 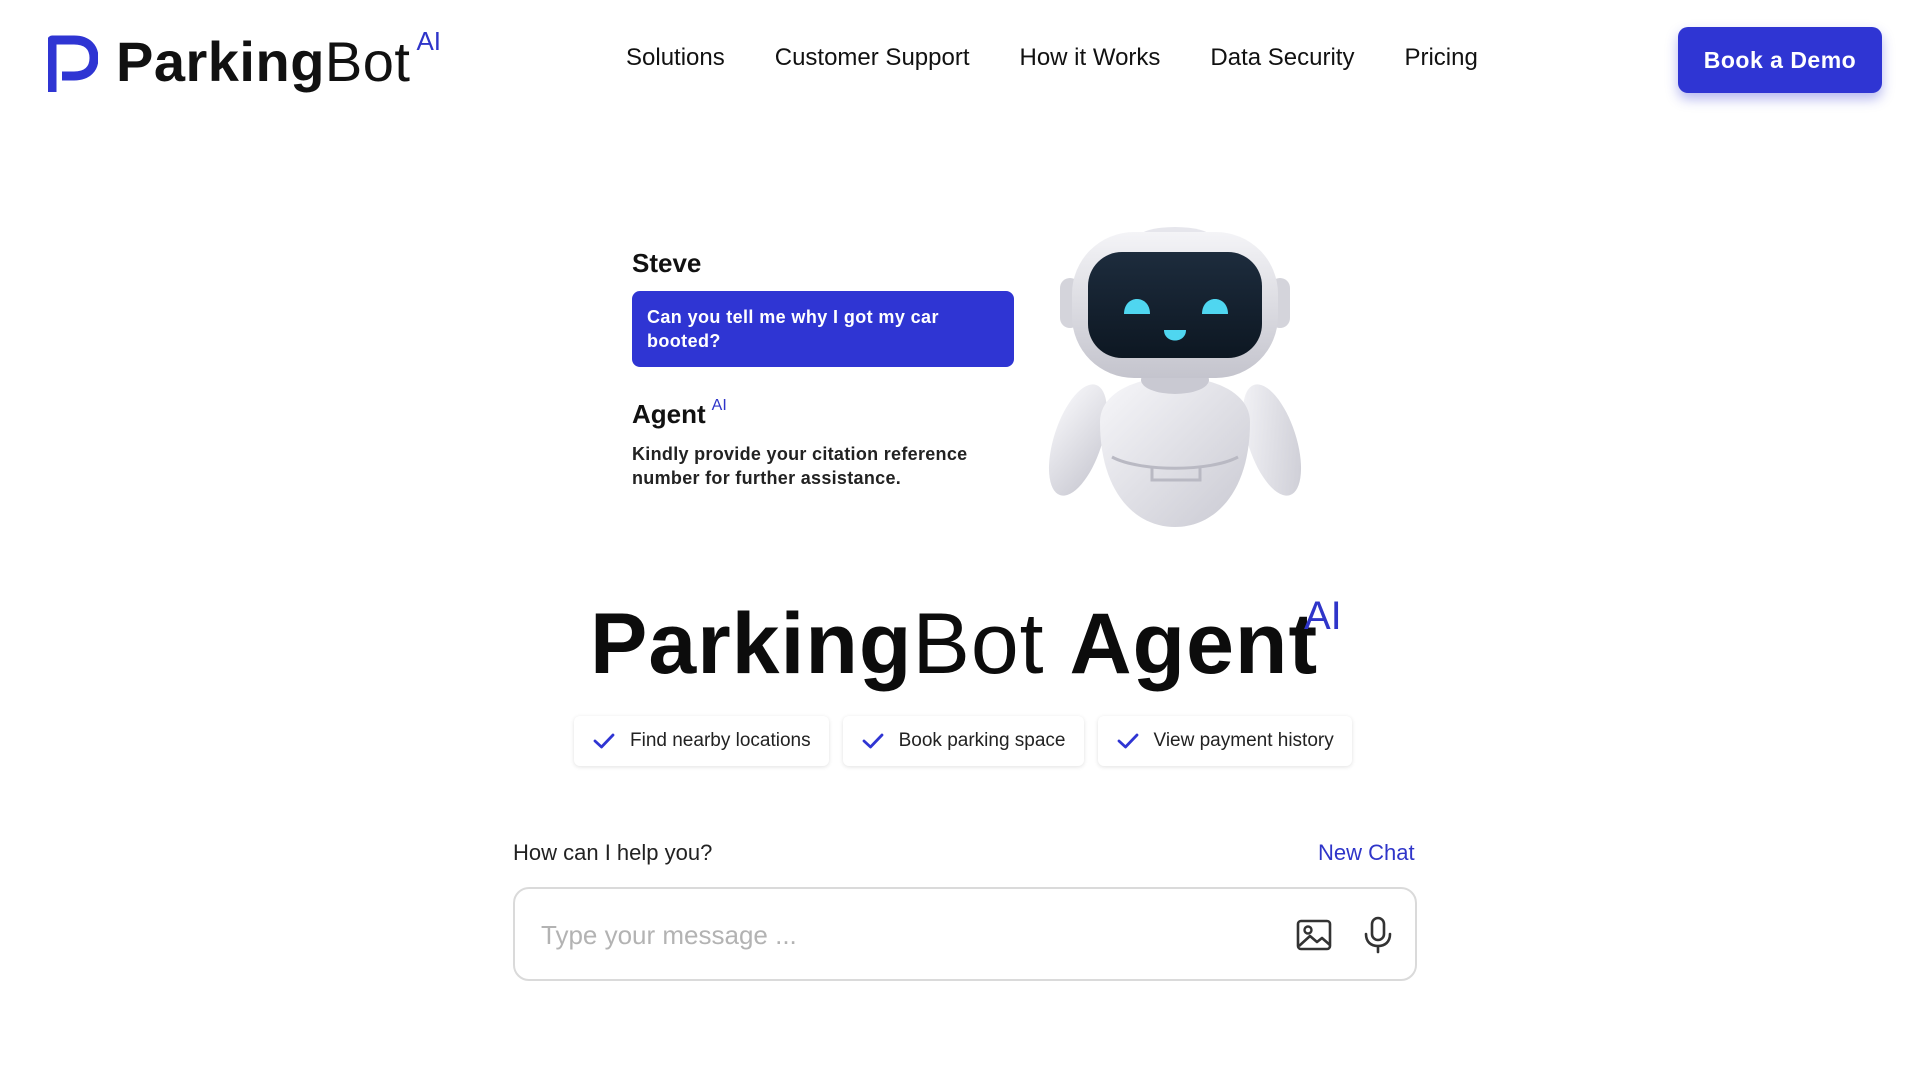 What do you see at coordinates (823, 413) in the screenshot?
I see `agent-header: Agent AI` at bounding box center [823, 413].